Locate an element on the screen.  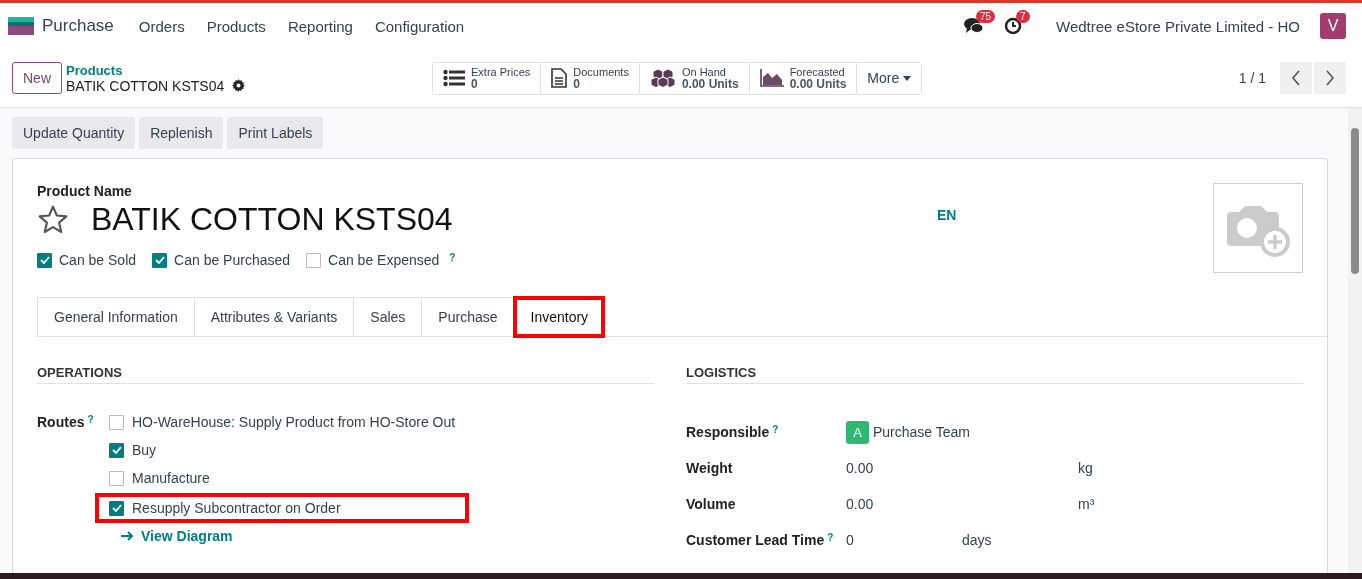
checkbox-label: Can be Sold is located at coordinates (98, 260).